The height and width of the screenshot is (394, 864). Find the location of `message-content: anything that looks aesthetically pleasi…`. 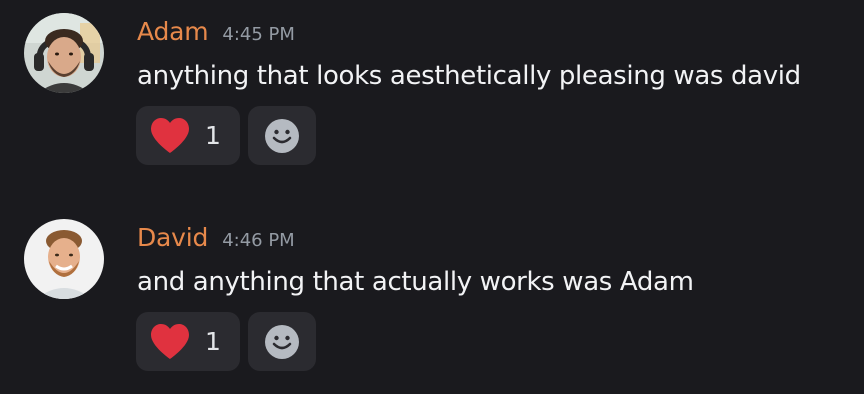

message-content: anything that looks aesthetically pleasi… is located at coordinates (469, 76).